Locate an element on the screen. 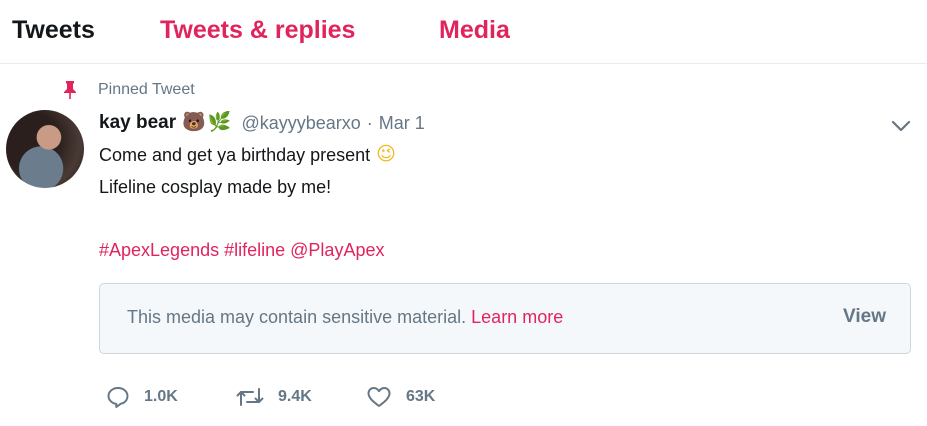 This screenshot has height=426, width=927. display-name: kay bear is located at coordinates (137, 123).